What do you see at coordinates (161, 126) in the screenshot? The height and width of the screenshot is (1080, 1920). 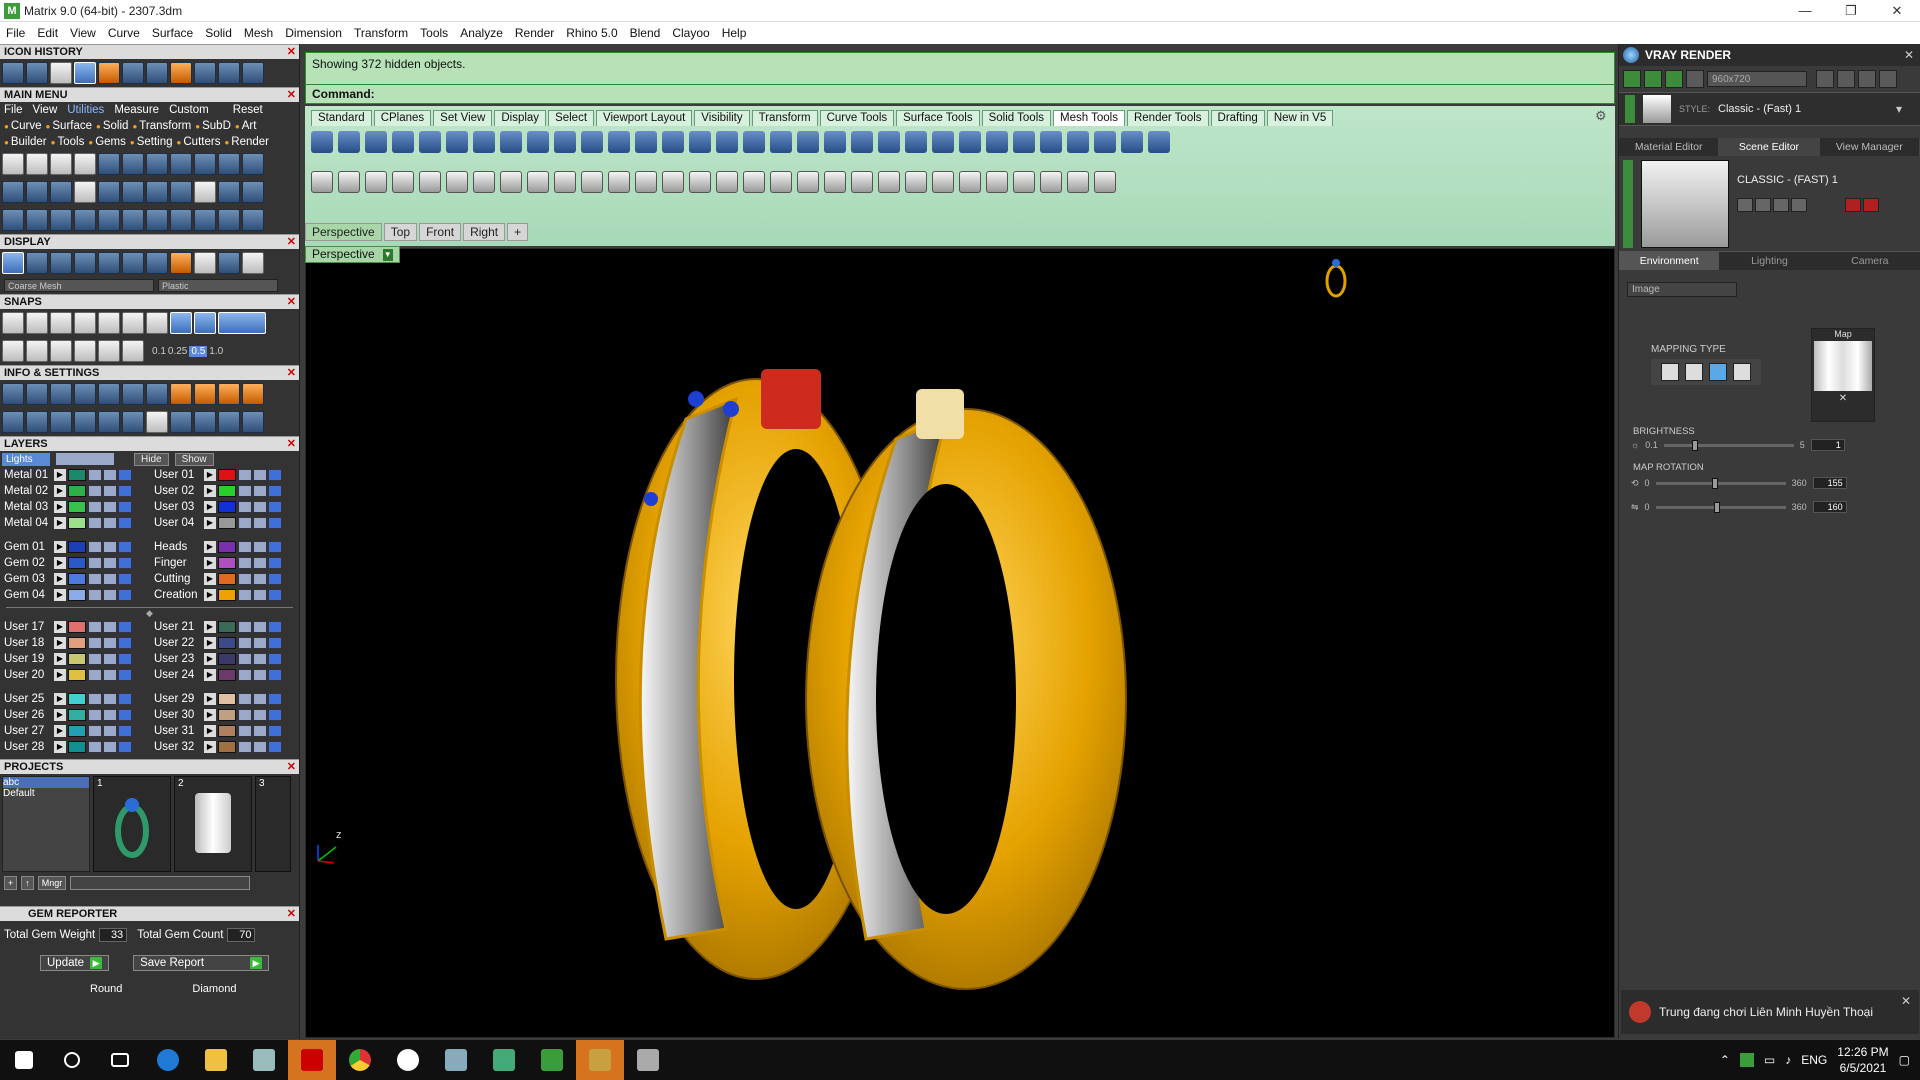 I see `mm-transform: Transform` at bounding box center [161, 126].